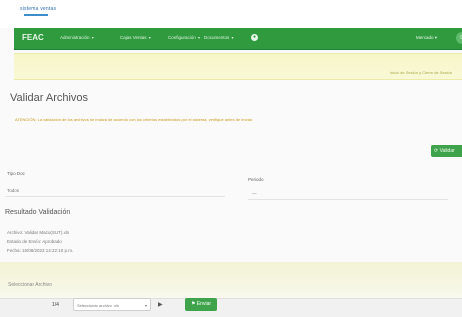 This screenshot has height=317, width=462. I want to click on result-line: Estado de Envío: Aprobado, so click(34, 241).